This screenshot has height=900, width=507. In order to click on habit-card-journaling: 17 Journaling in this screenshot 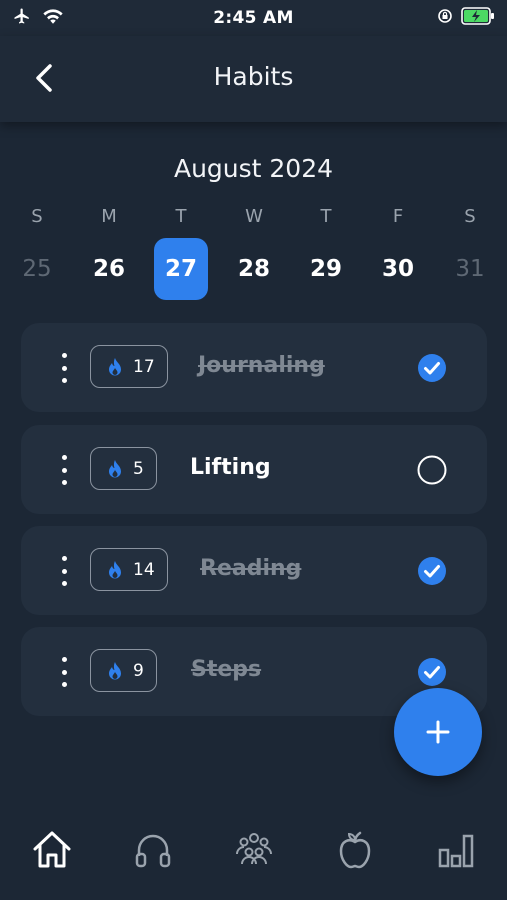, I will do `click(254, 367)`.